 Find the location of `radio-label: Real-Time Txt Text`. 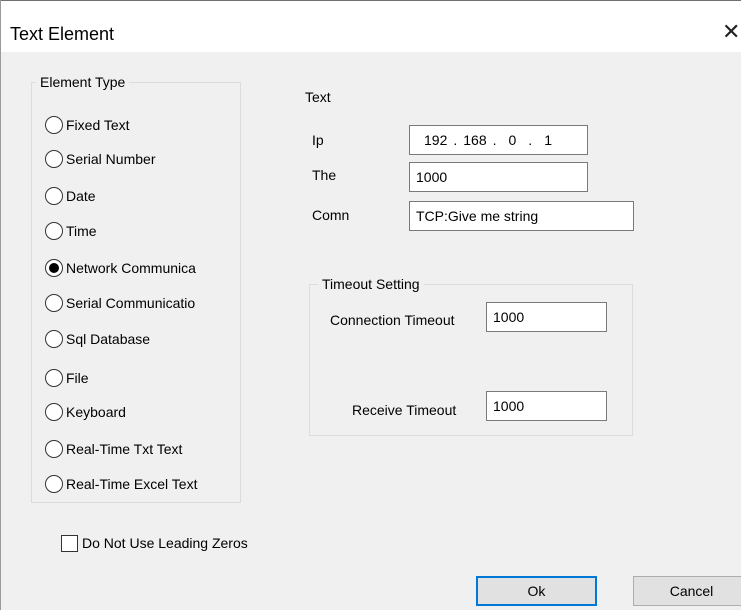

radio-label: Real-Time Txt Text is located at coordinates (124, 449).